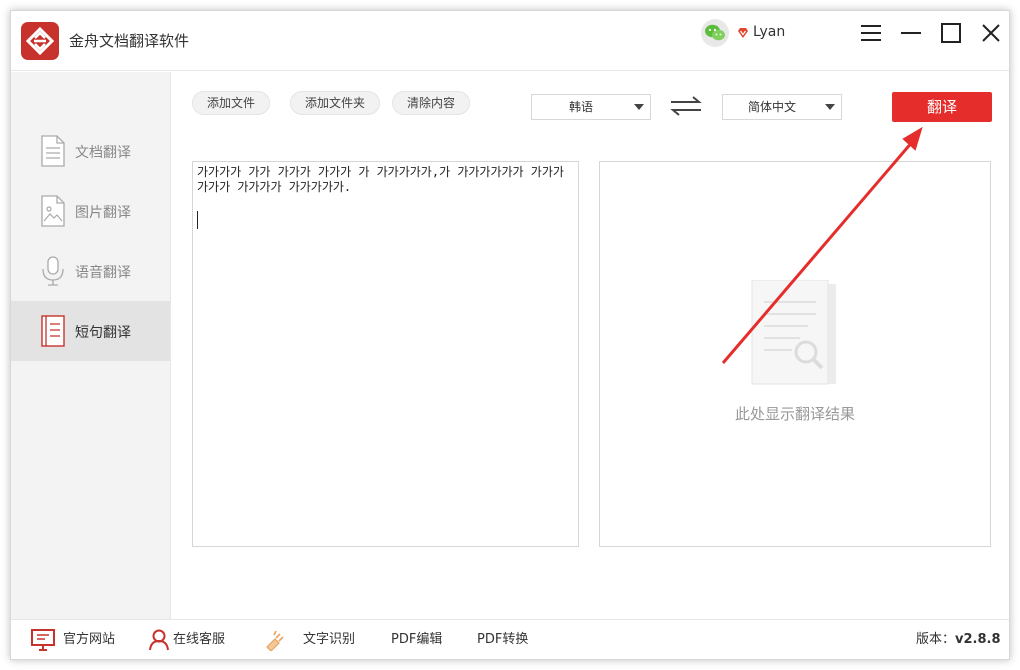 This screenshot has width=1020, height=670. Describe the element at coordinates (991, 33) in the screenshot. I see `close-button` at that location.